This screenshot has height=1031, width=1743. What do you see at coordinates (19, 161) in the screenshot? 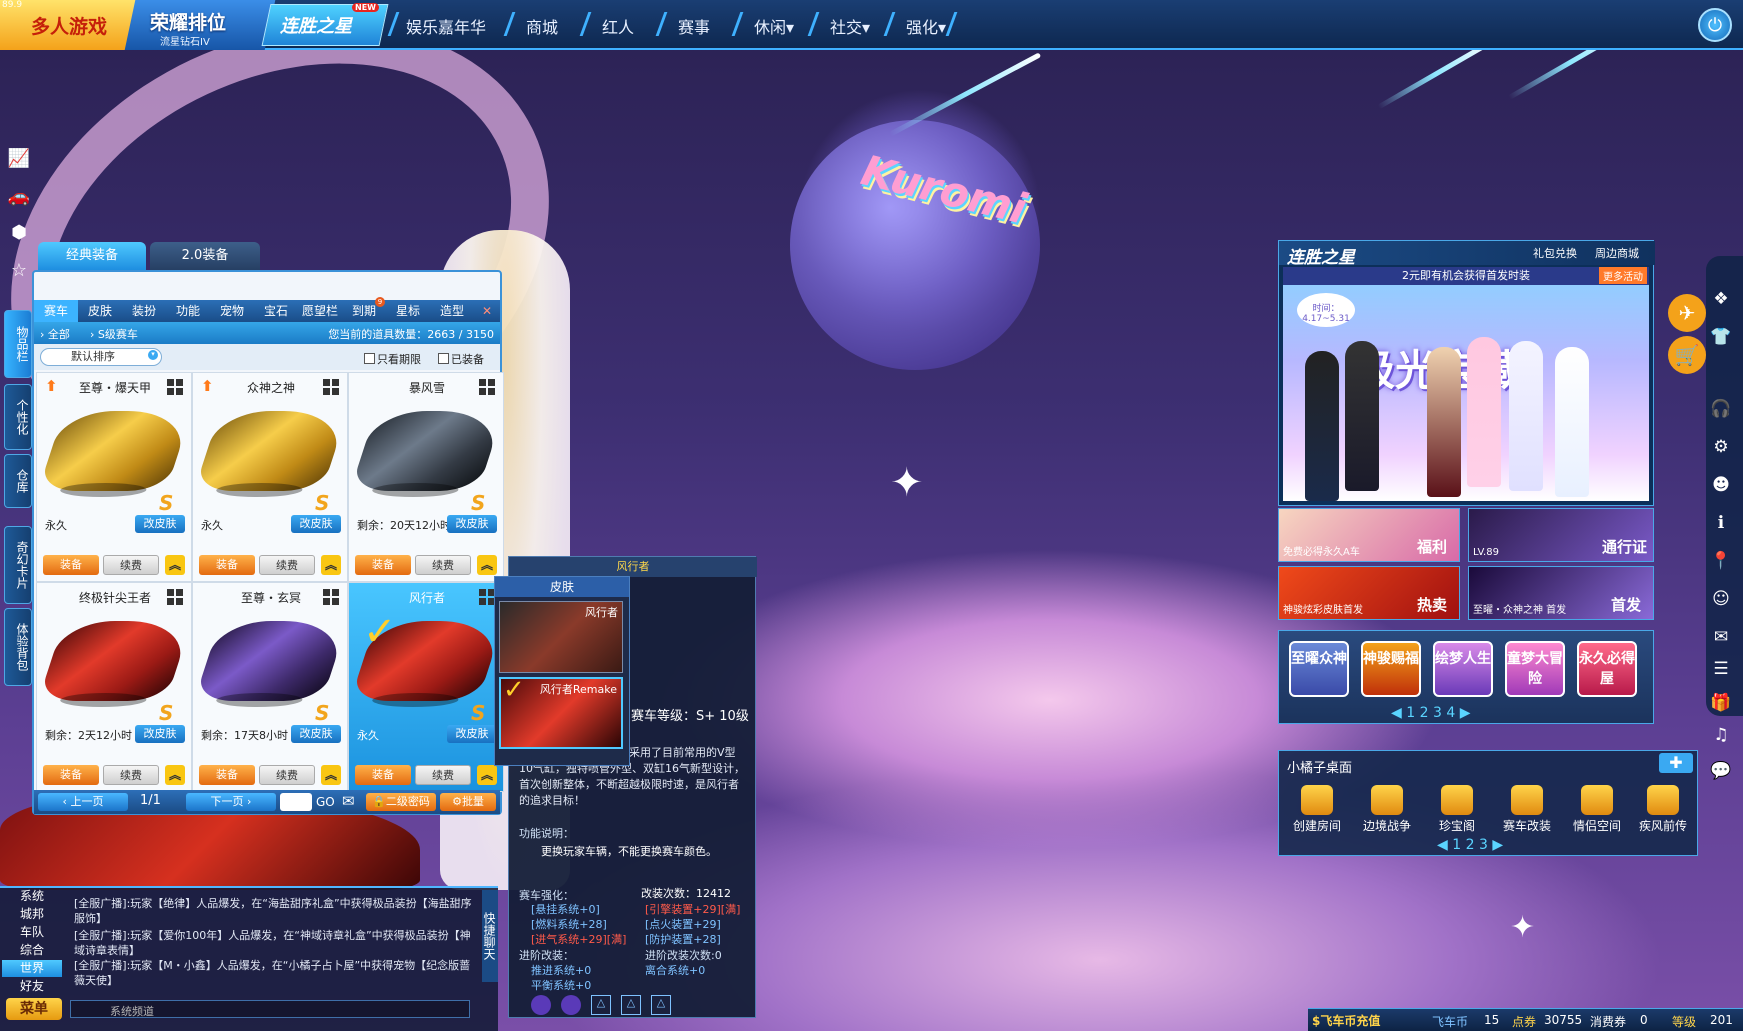
I see `chart-icon: 📈` at bounding box center [19, 161].